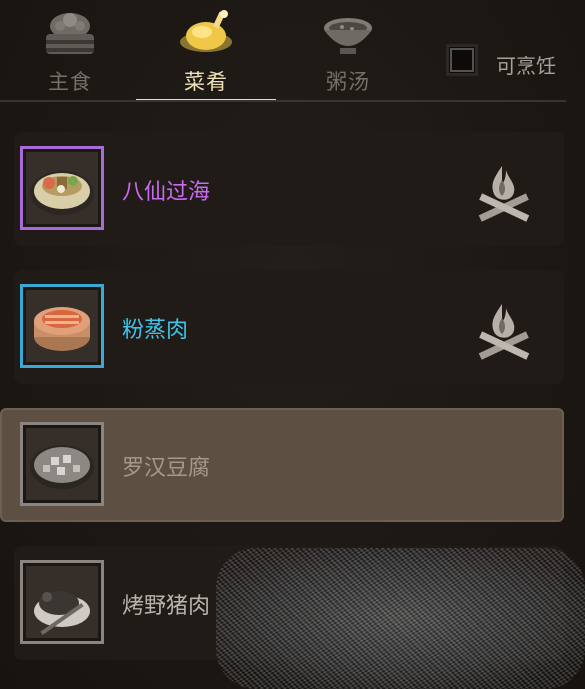 The width and height of the screenshot is (585, 689). What do you see at coordinates (348, 36) in the screenshot?
I see `soup-bowl-icon` at bounding box center [348, 36].